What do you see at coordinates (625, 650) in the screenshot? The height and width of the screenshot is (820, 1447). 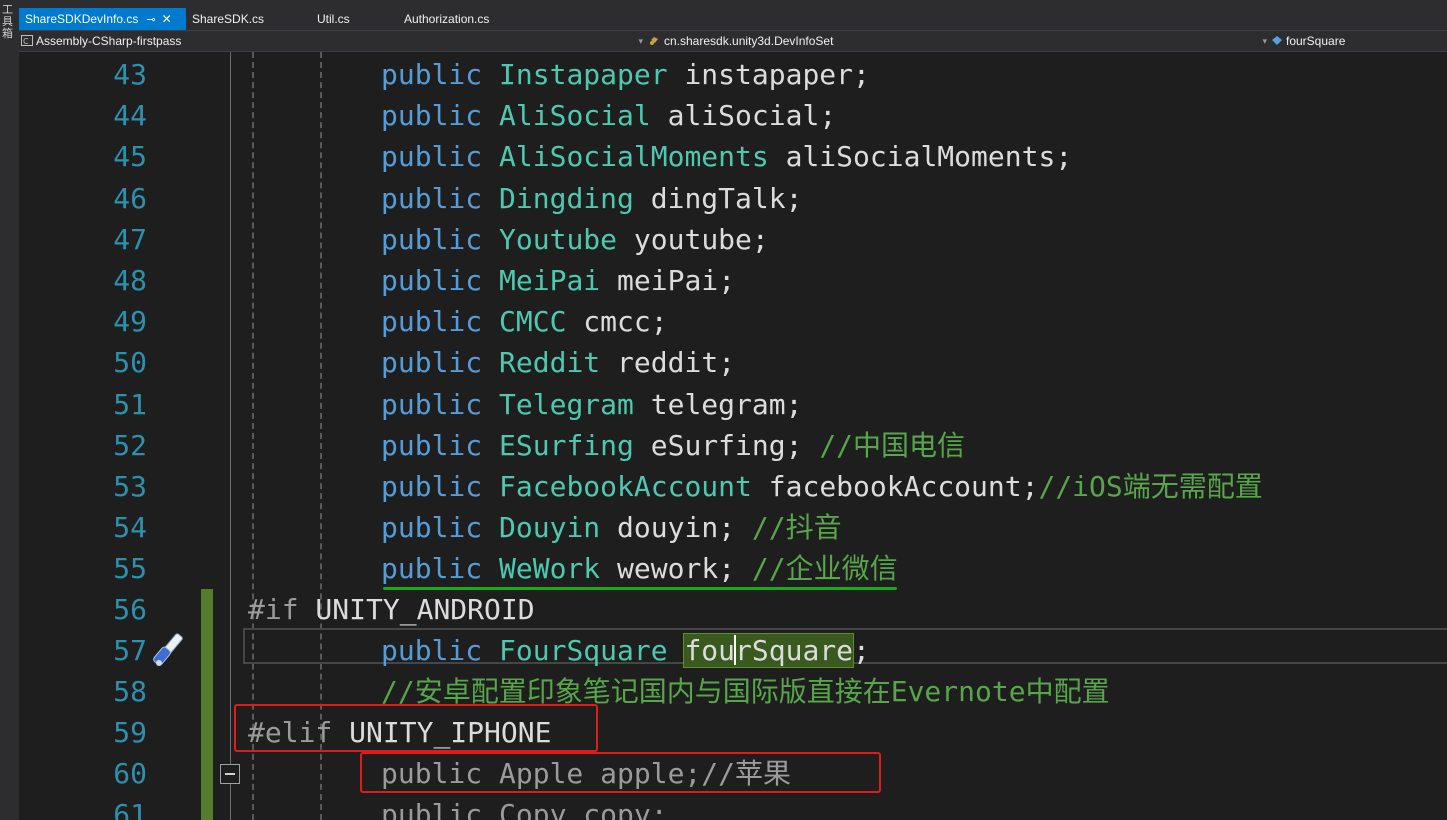 I see `line-text: public FourSquare fourSquare;` at bounding box center [625, 650].